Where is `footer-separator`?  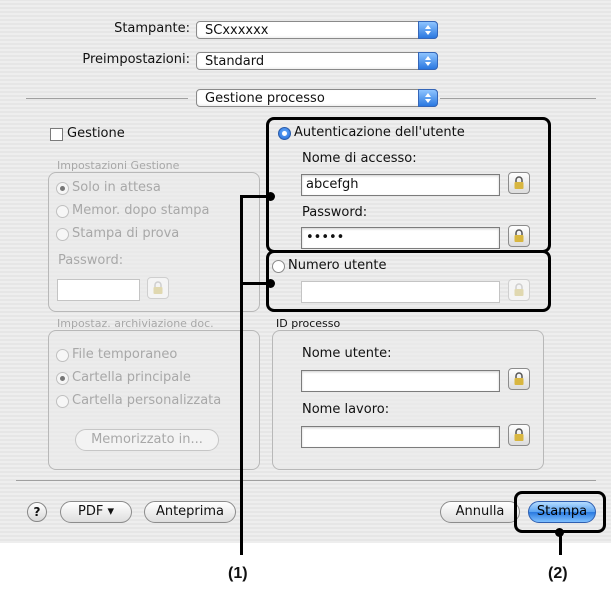 footer-separator is located at coordinates (306, 480).